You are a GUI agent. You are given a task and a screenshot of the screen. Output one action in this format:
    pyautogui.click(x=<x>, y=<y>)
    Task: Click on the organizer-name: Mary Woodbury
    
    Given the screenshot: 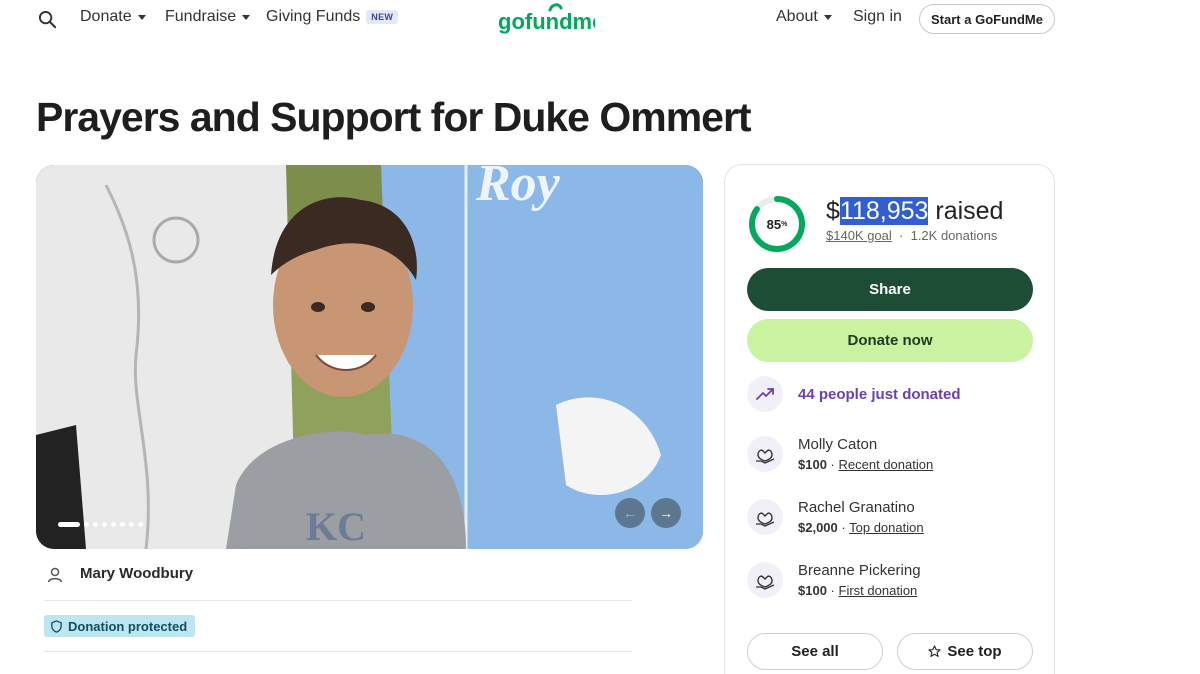 What is the action you would take?
    pyautogui.click(x=136, y=573)
    